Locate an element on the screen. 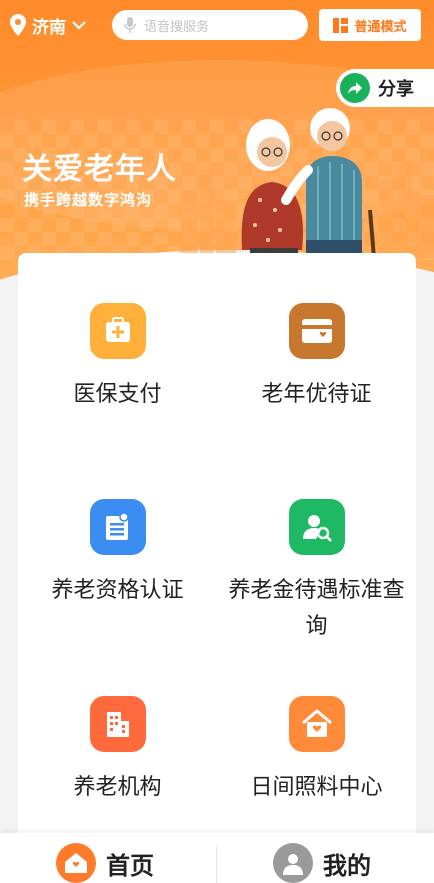 This screenshot has height=883, width=434. tab-home-label: 首页 is located at coordinates (130, 865).